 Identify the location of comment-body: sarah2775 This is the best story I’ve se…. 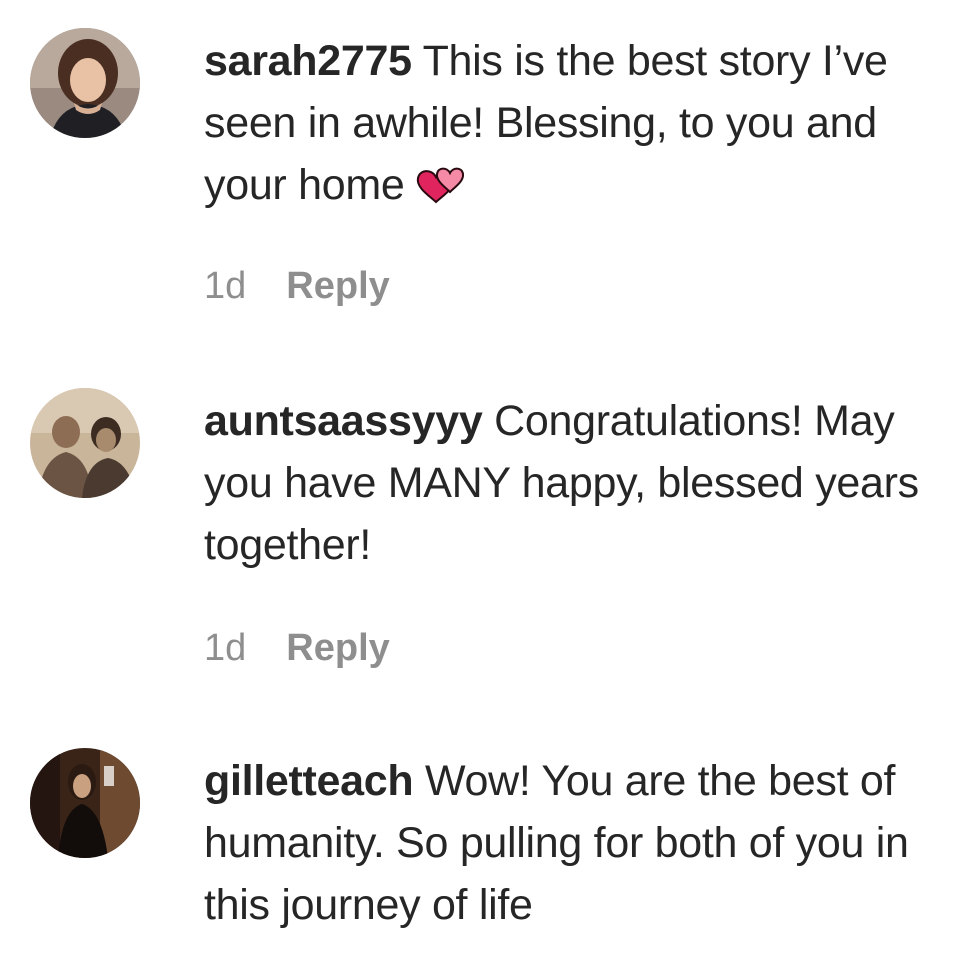
(584, 123).